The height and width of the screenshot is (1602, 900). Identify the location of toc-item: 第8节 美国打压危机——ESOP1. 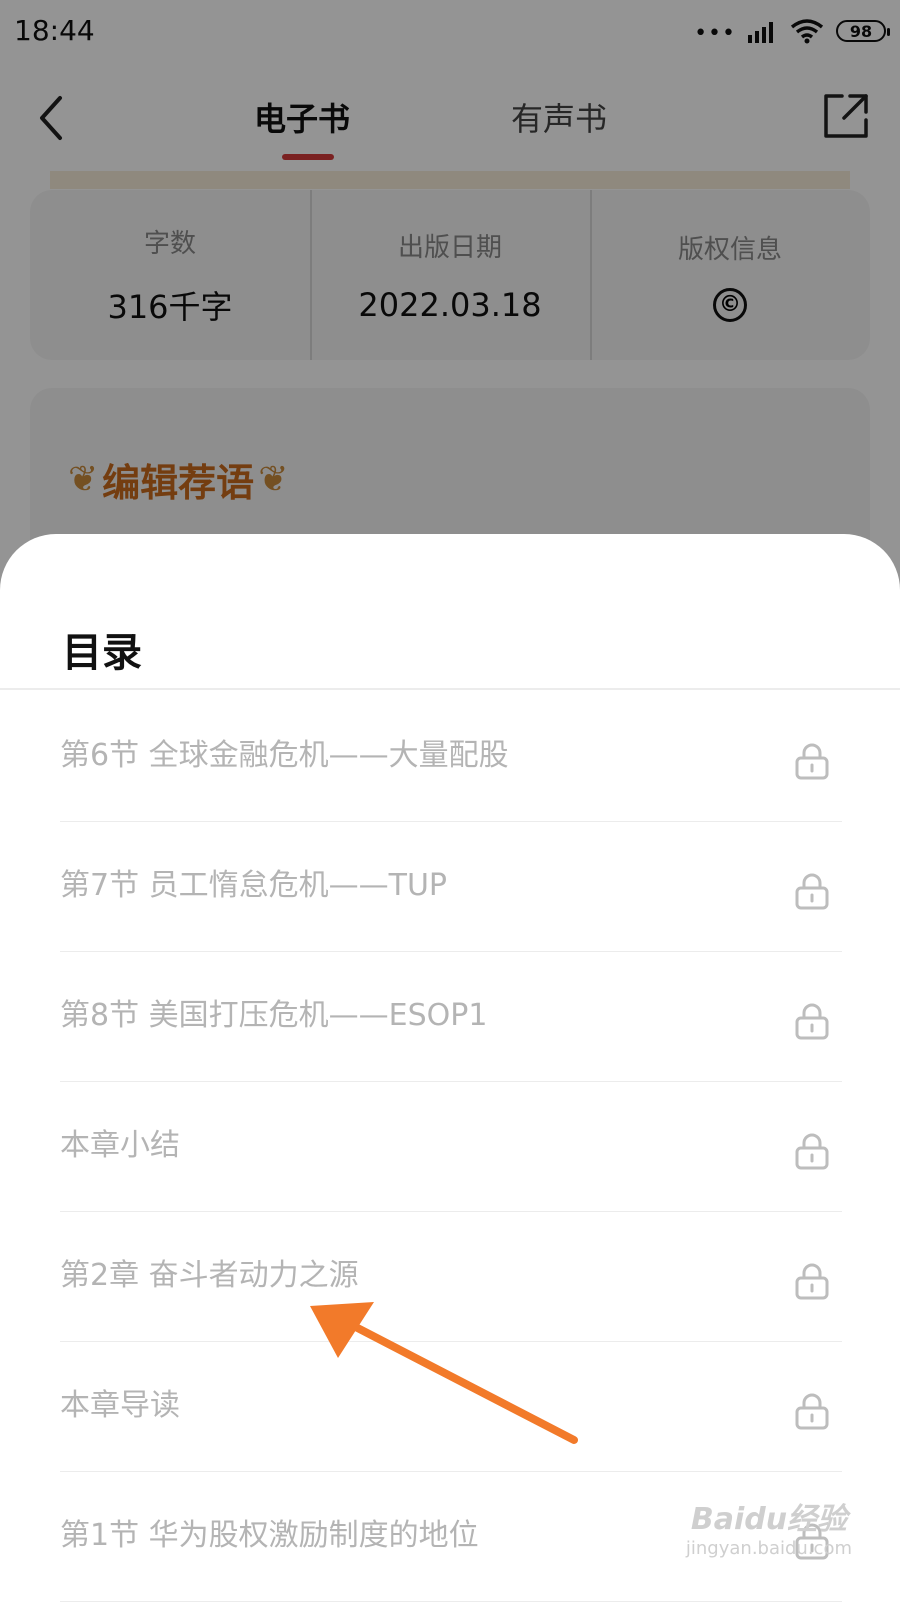
(451, 1017).